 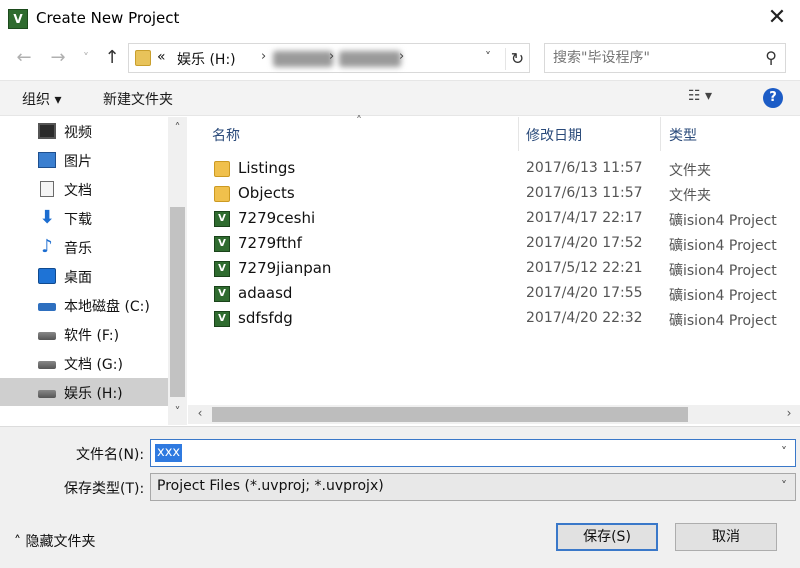 I want to click on cancel-button: 取消, so click(x=726, y=537).